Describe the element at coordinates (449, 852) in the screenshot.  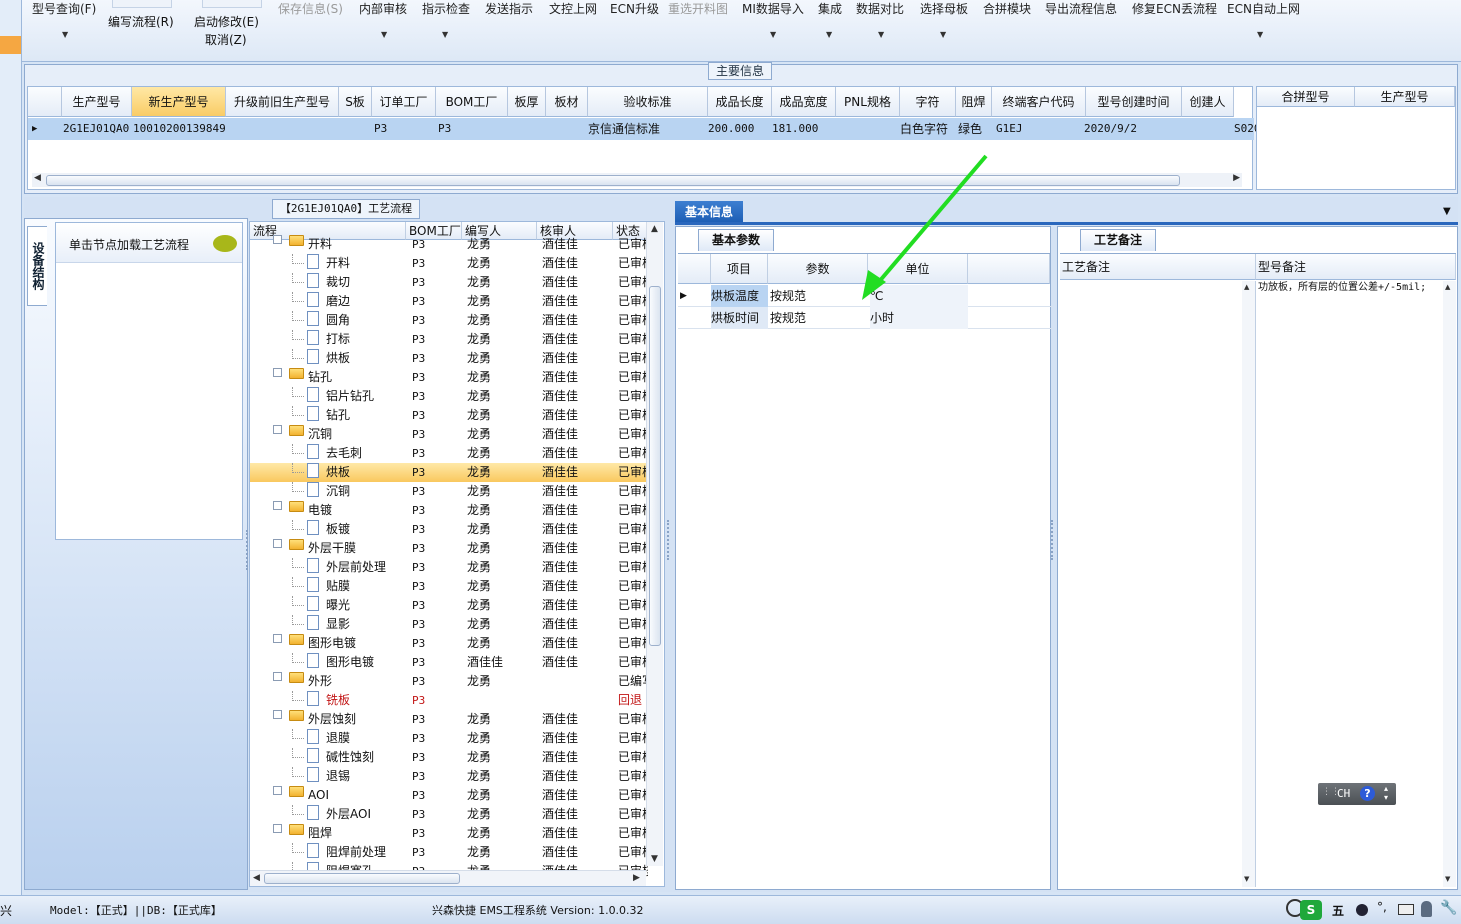
I see `tree-row: 阻焊前处理 P3 龙勇 酒佳佳 已审核` at that location.